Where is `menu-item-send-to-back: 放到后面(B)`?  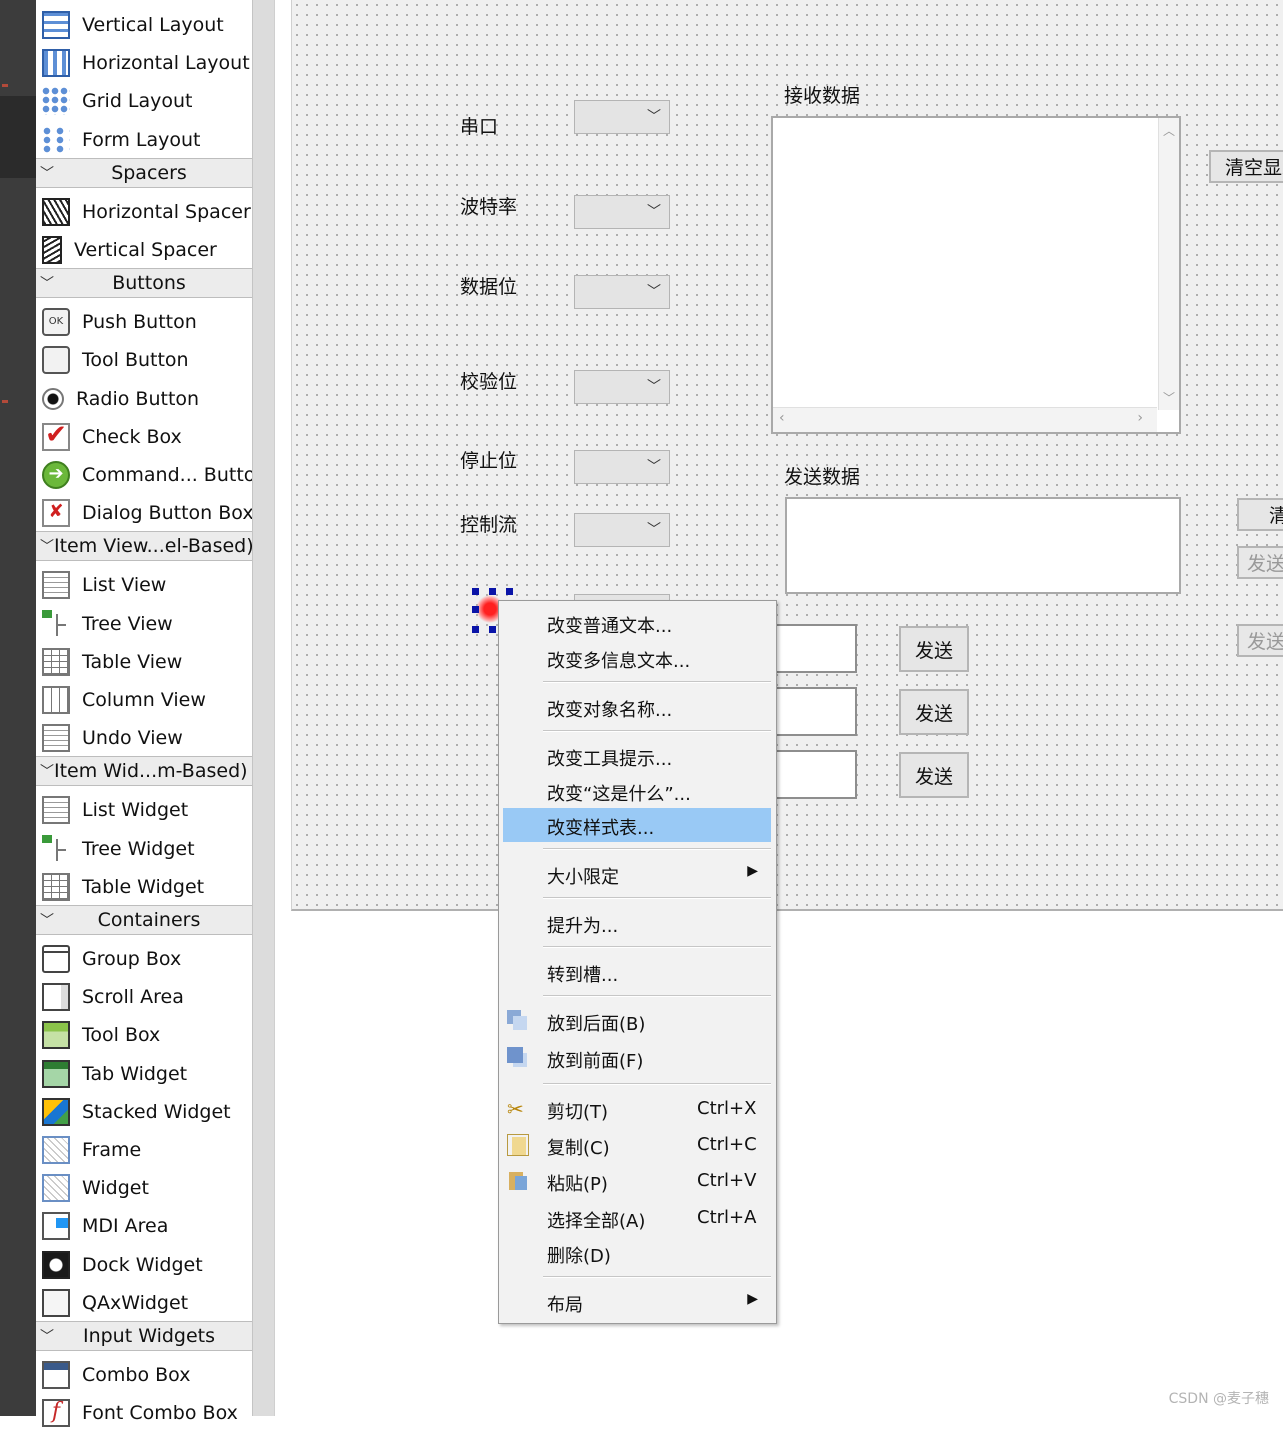
menu-item-send-to-back: 放到后面(B) is located at coordinates (637, 1021).